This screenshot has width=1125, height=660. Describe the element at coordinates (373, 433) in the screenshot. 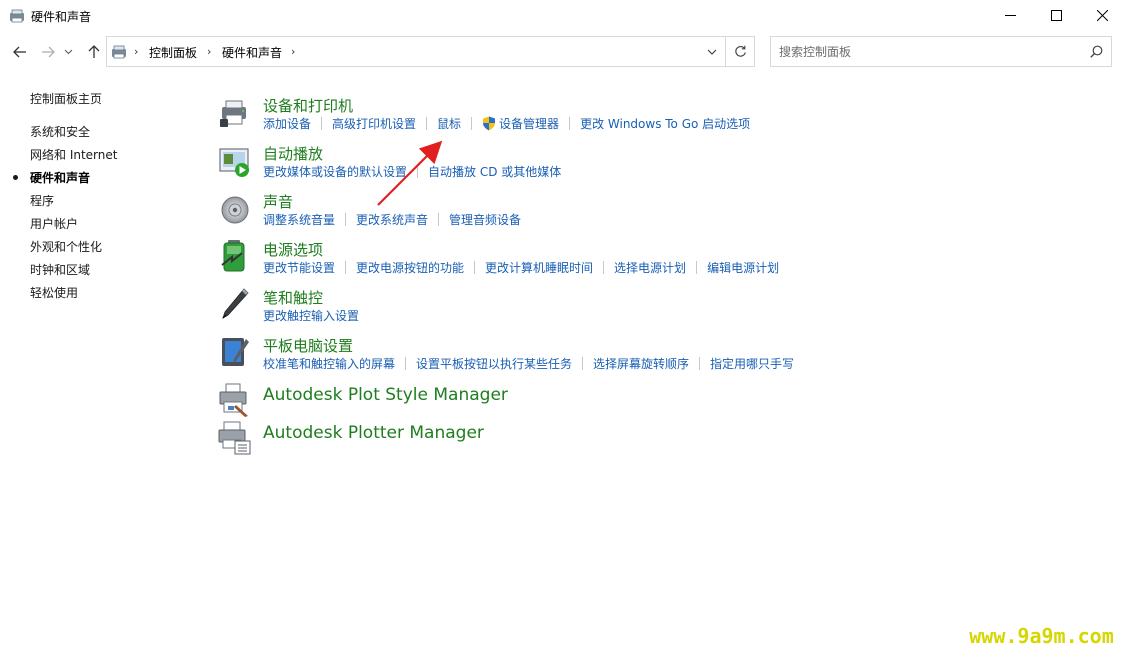

I see `category-title: Autodesk Plotter Manager` at that location.